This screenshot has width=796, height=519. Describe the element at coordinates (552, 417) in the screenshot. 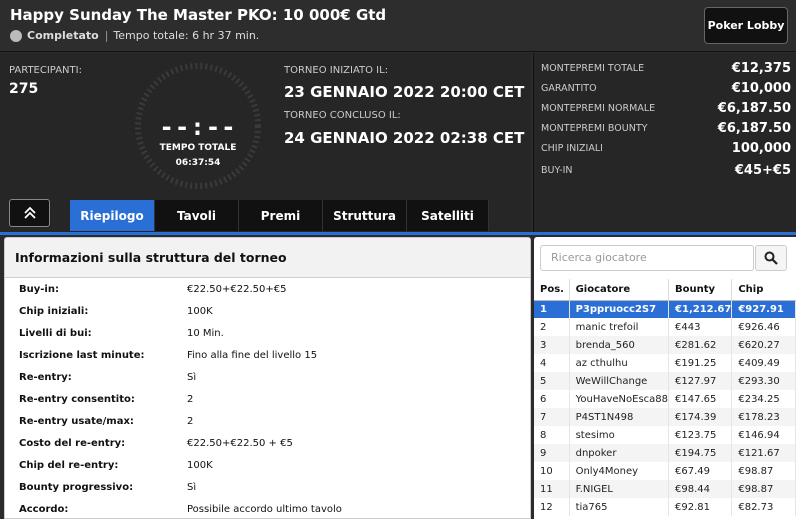

I see `cell-pos: 7` at that location.